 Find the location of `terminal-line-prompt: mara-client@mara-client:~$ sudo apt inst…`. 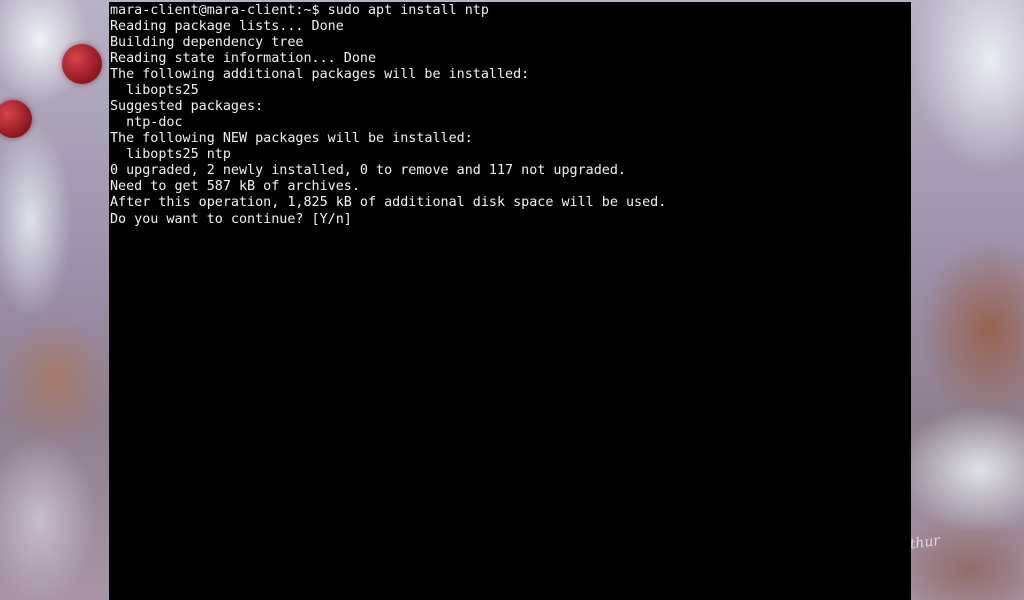

terminal-line-prompt: mara-client@mara-client:~$ sudo apt inst… is located at coordinates (299, 10).